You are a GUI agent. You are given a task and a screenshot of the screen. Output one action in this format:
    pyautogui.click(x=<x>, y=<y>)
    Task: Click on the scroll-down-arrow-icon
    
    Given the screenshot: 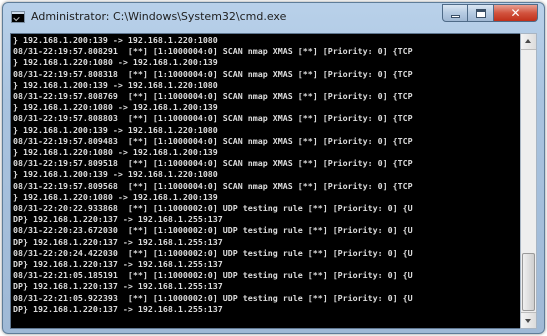 What is the action you would take?
    pyautogui.click(x=528, y=321)
    